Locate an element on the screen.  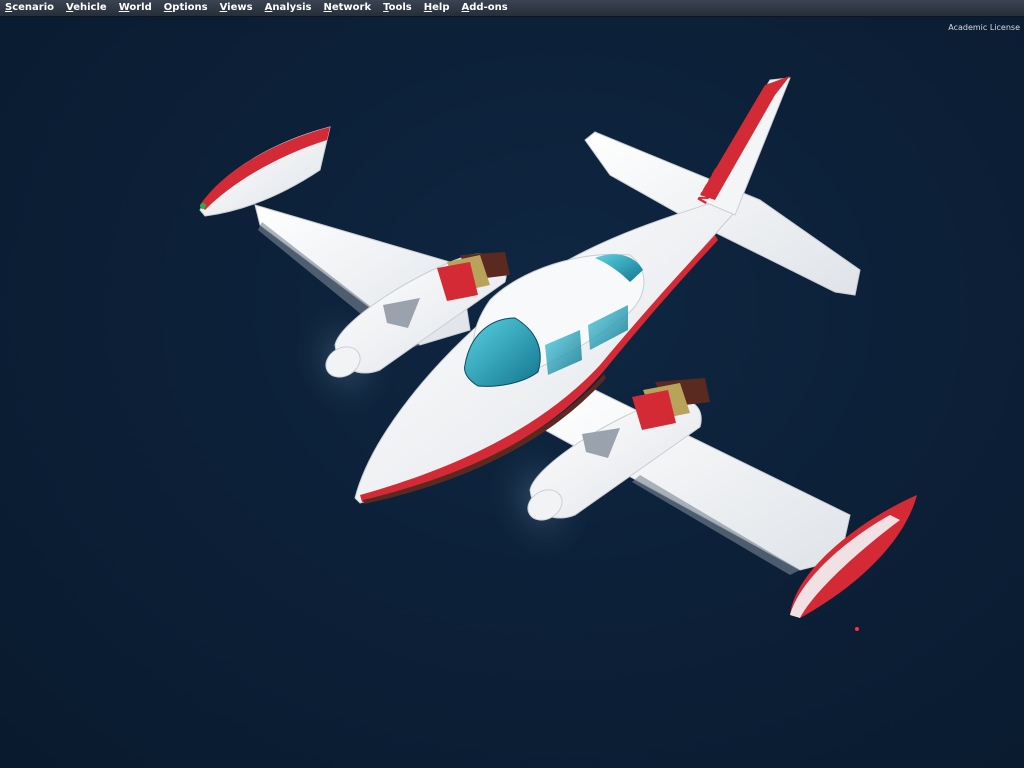
menu-vehicle: Vehicle is located at coordinates (87, 8).